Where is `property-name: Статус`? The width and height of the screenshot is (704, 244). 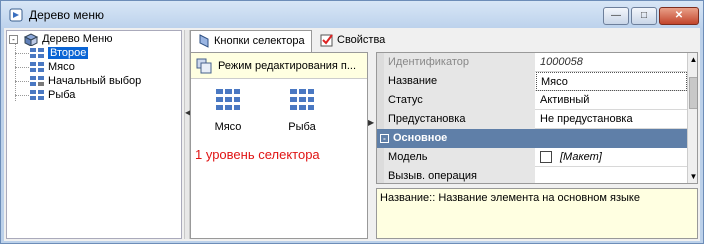 property-name: Статус is located at coordinates (459, 100).